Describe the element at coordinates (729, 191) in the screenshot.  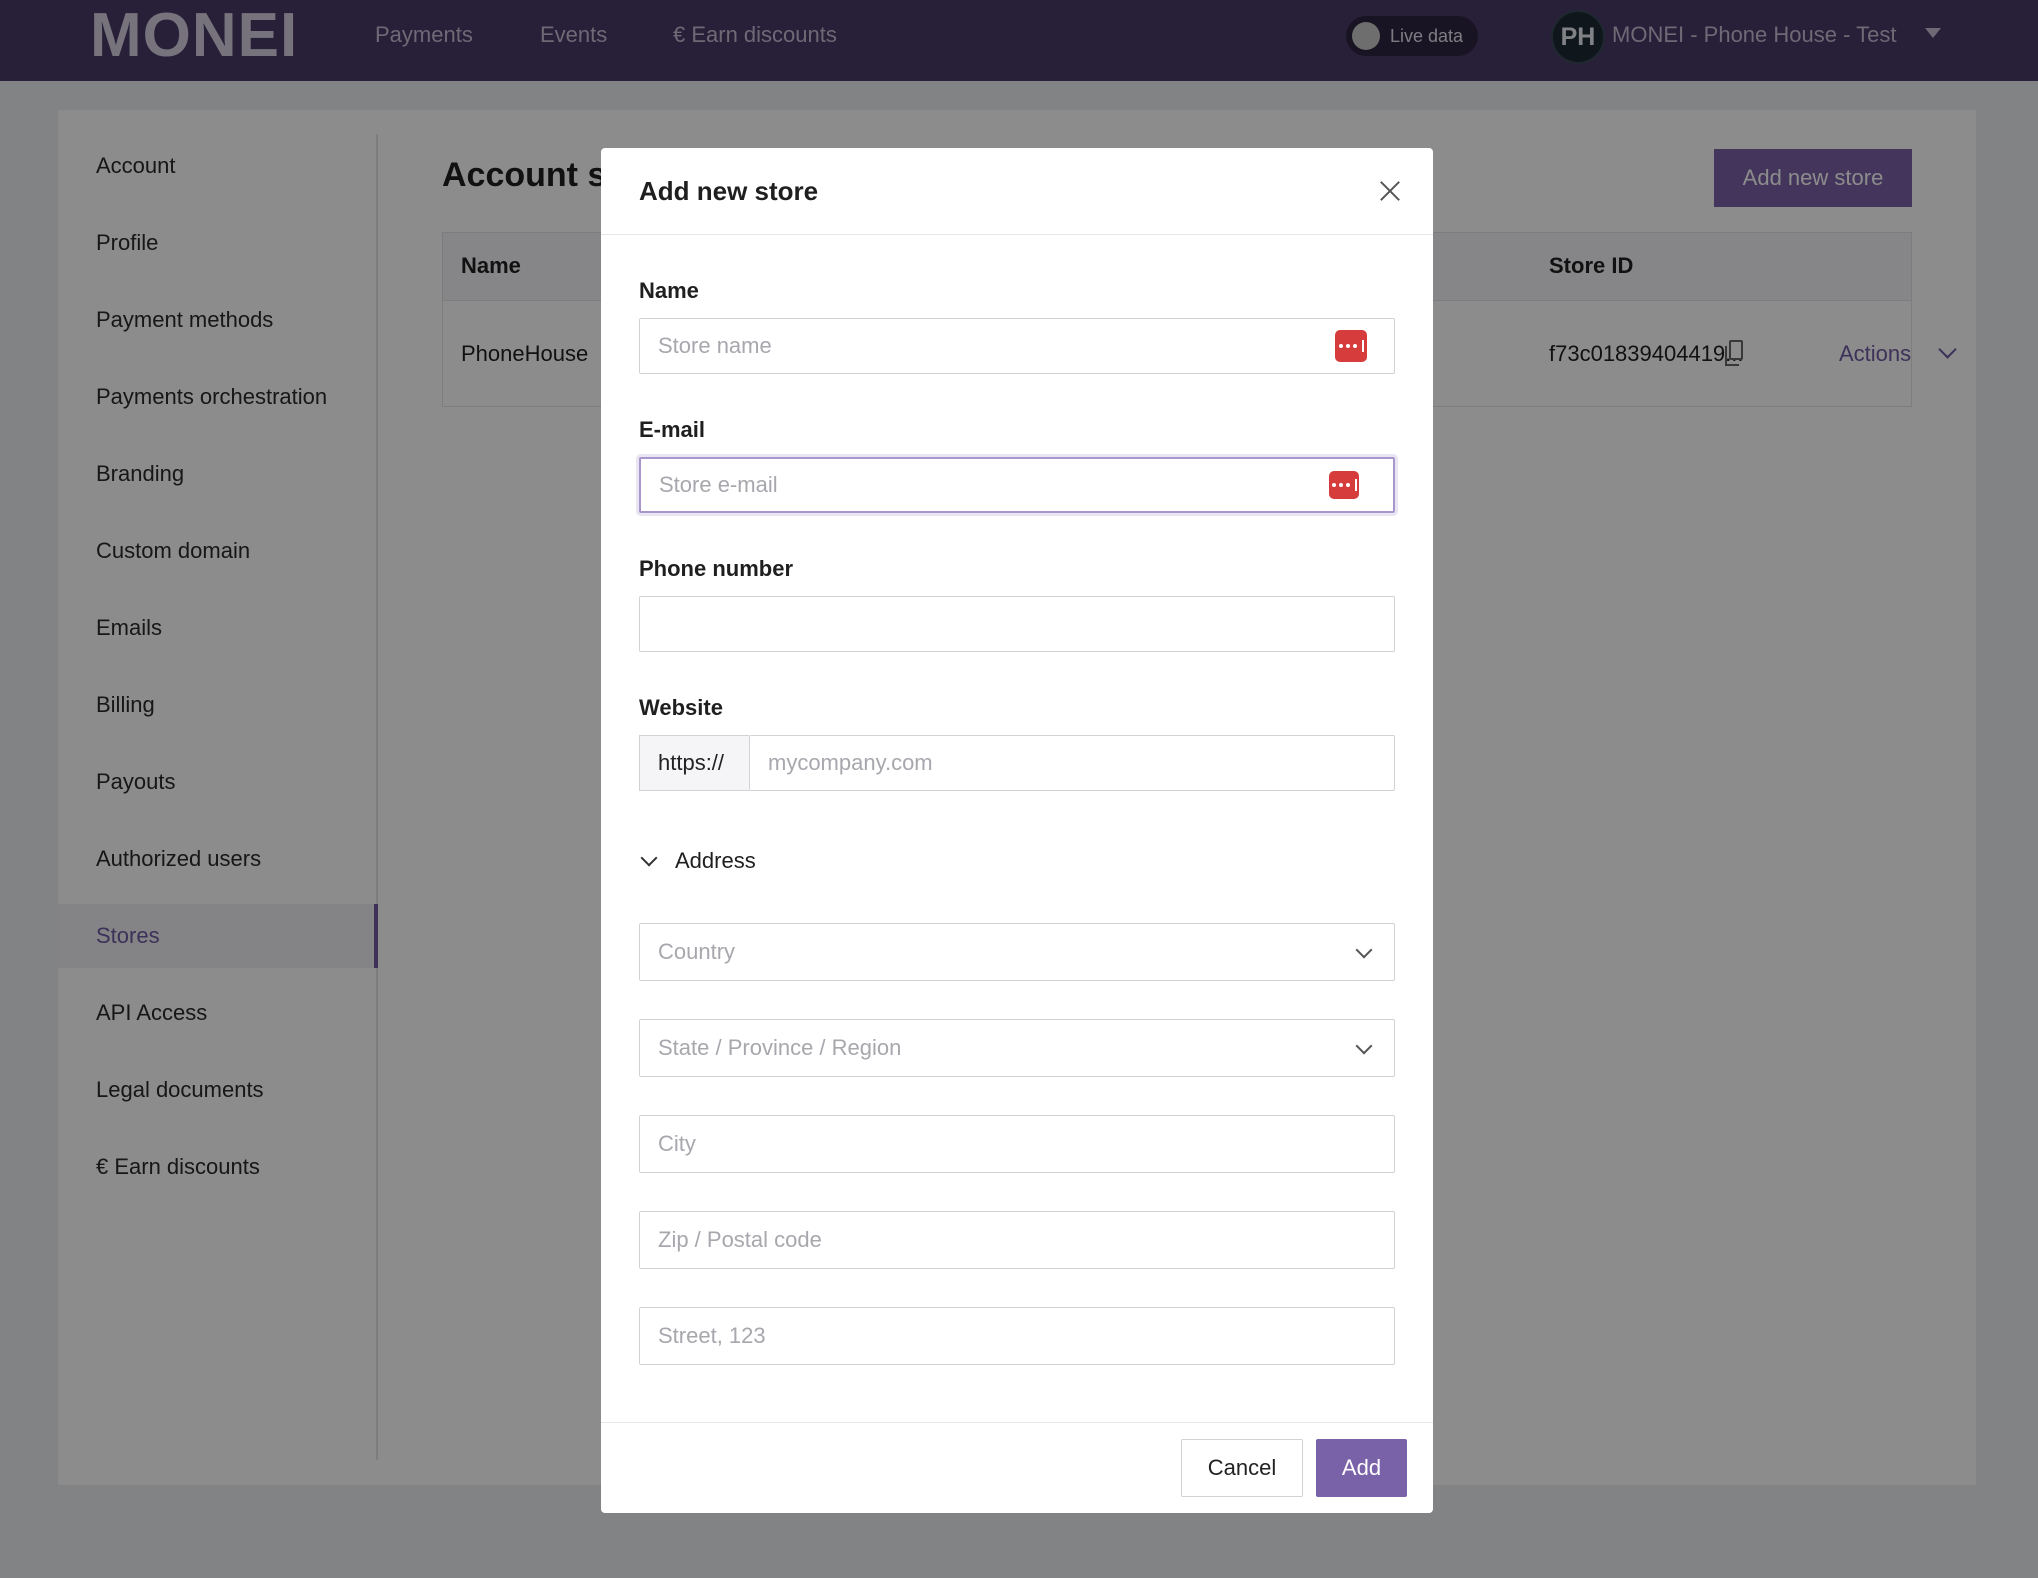
I see `modal-title: Add new store` at that location.